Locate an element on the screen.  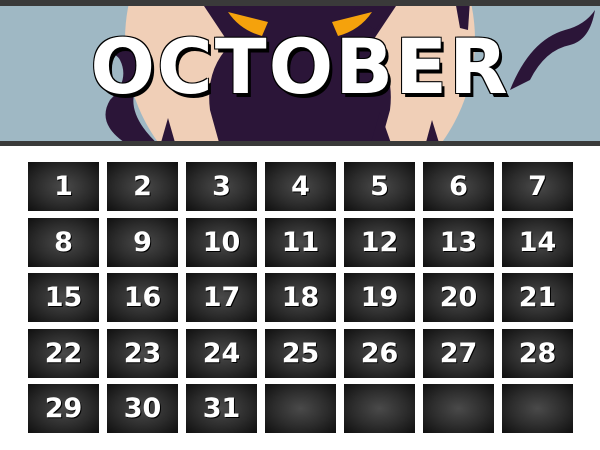
day-cell: 13 is located at coordinates (458, 242).